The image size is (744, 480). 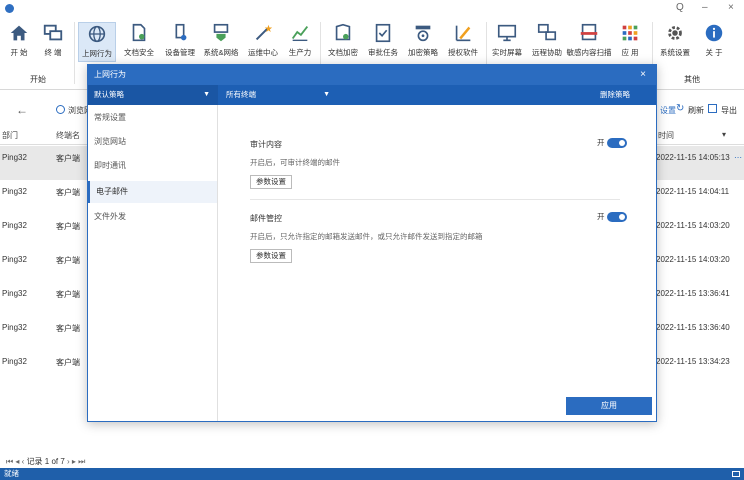 I want to click on ribbon-sensitive-scan-button: 敏感内容扫描, so click(x=589, y=42).